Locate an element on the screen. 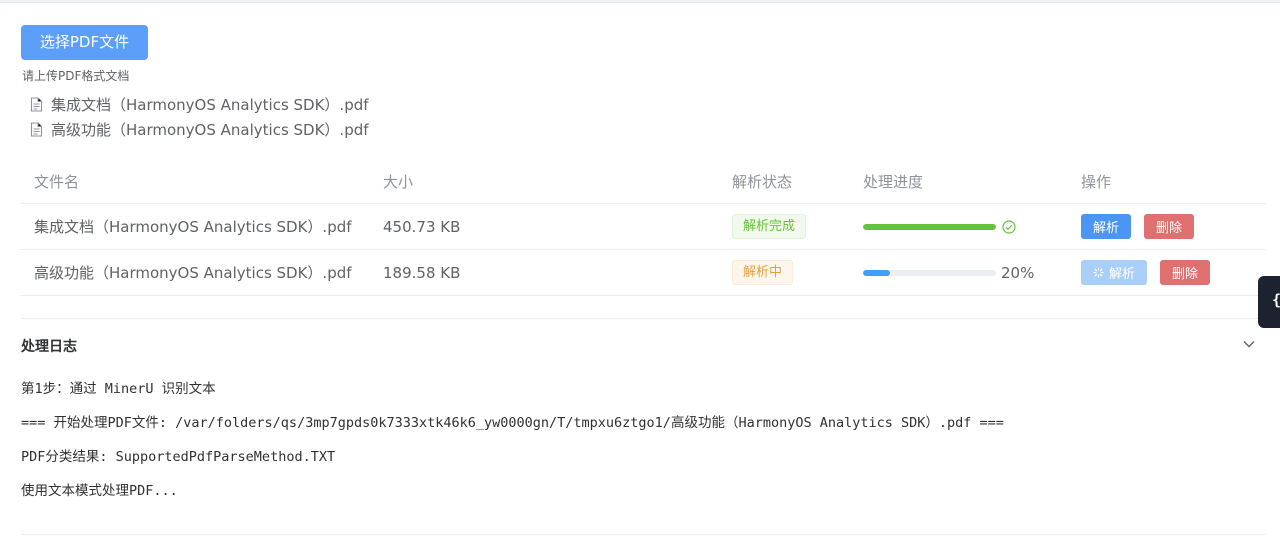  progress-cell is located at coordinates (958, 226).